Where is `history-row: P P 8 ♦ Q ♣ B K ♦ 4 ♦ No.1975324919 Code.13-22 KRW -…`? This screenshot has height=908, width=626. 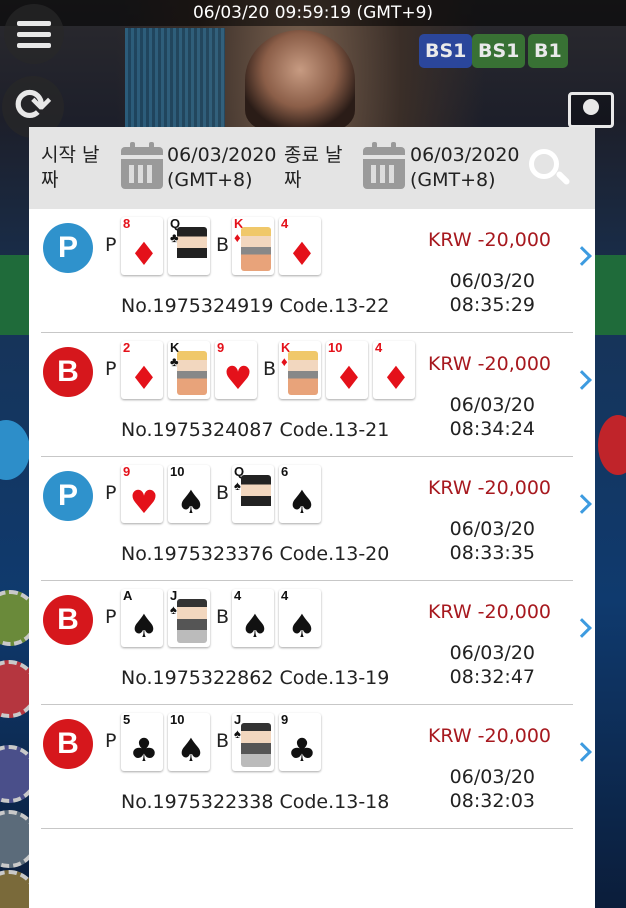
history-row: P P 8 ♦ Q ♣ B K ♦ 4 ♦ No.1975324919 Code.13-22 KRW -… is located at coordinates (316, 271).